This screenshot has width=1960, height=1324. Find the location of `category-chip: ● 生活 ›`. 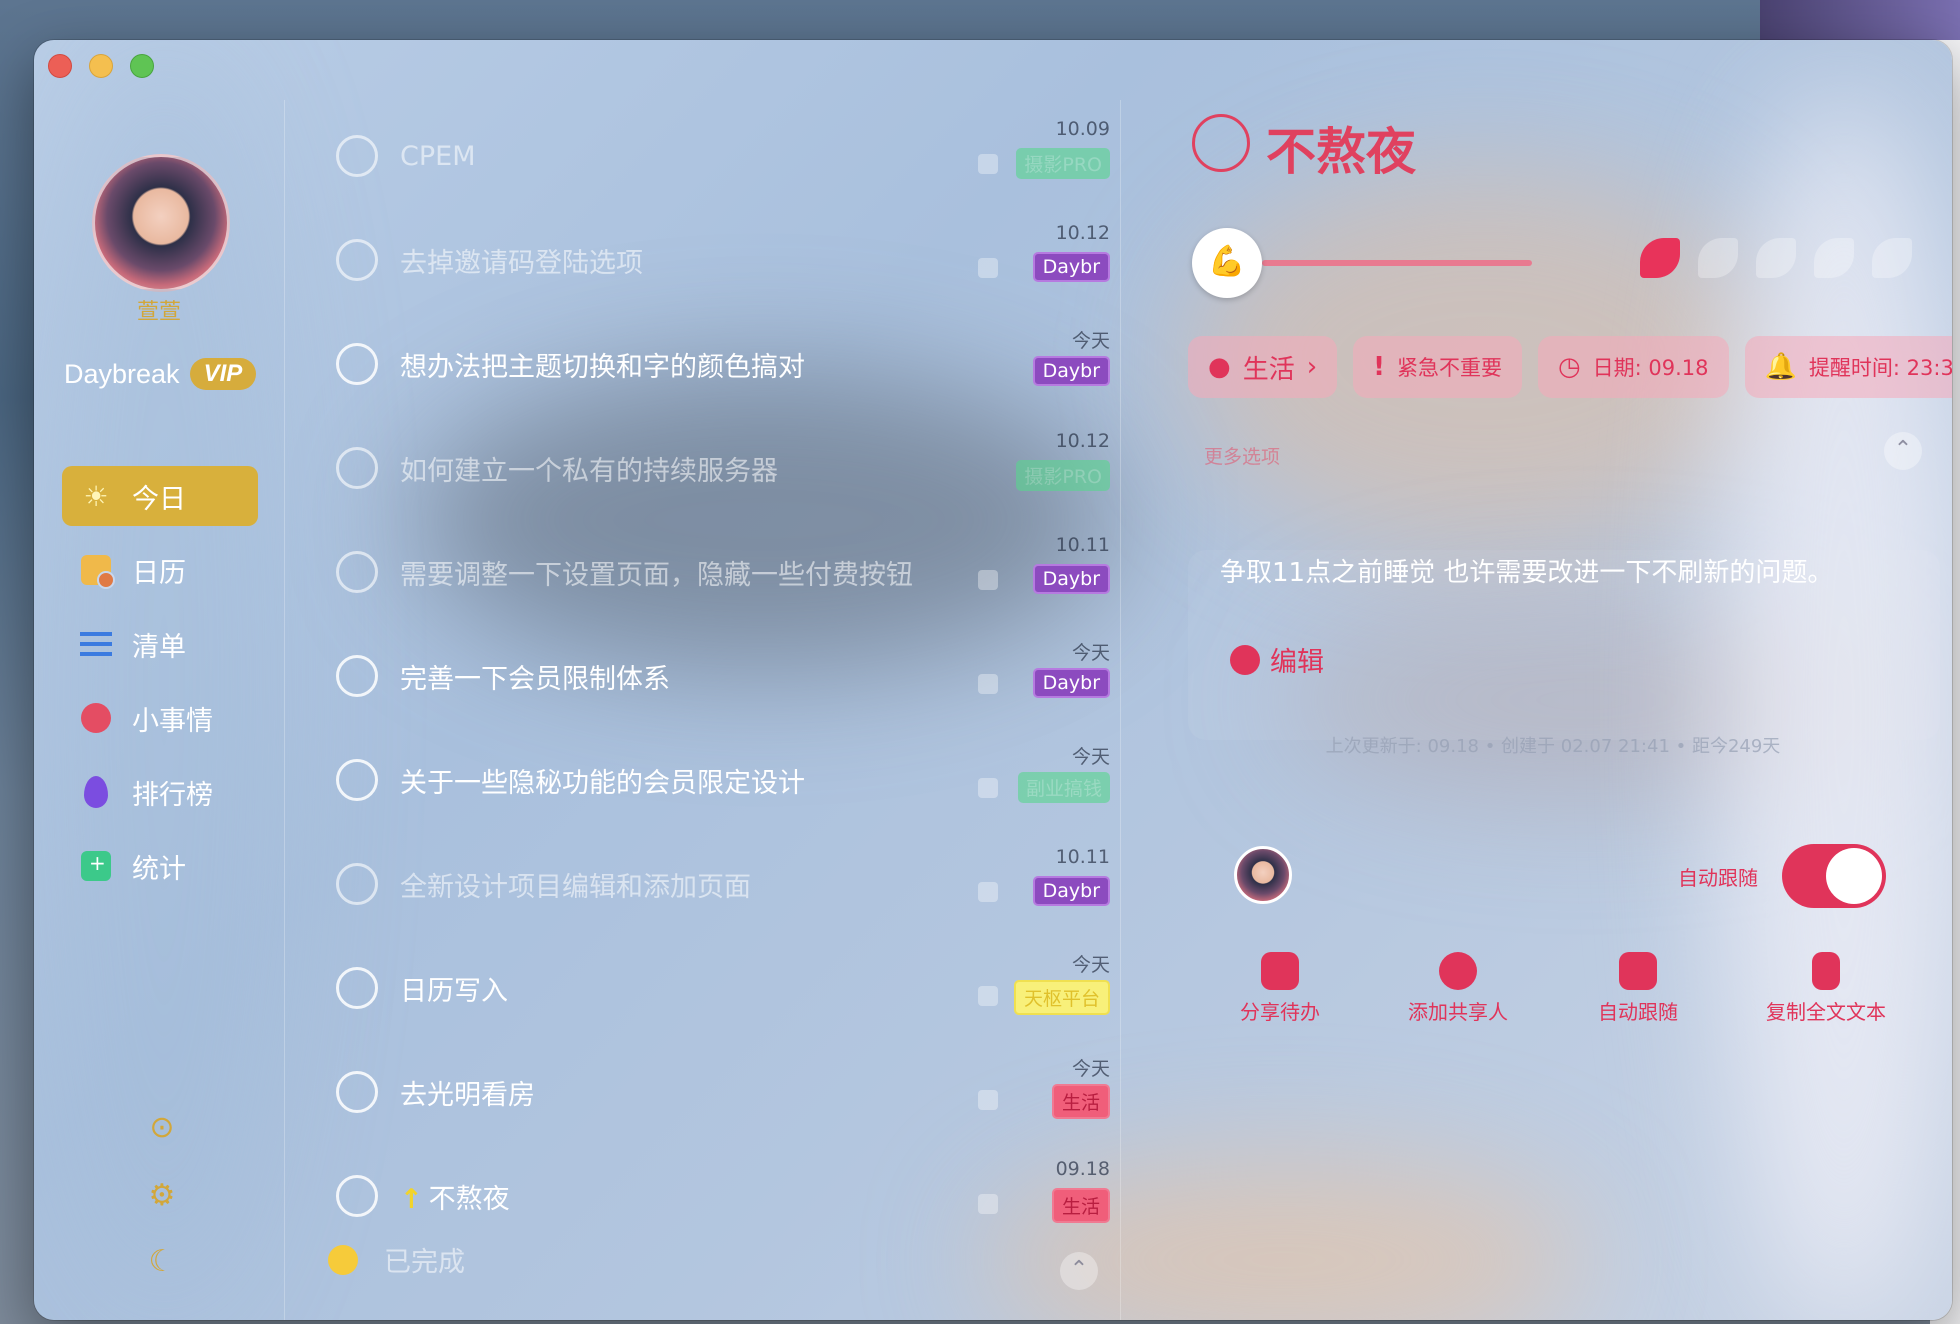

category-chip: ● 生活 › is located at coordinates (1263, 367).